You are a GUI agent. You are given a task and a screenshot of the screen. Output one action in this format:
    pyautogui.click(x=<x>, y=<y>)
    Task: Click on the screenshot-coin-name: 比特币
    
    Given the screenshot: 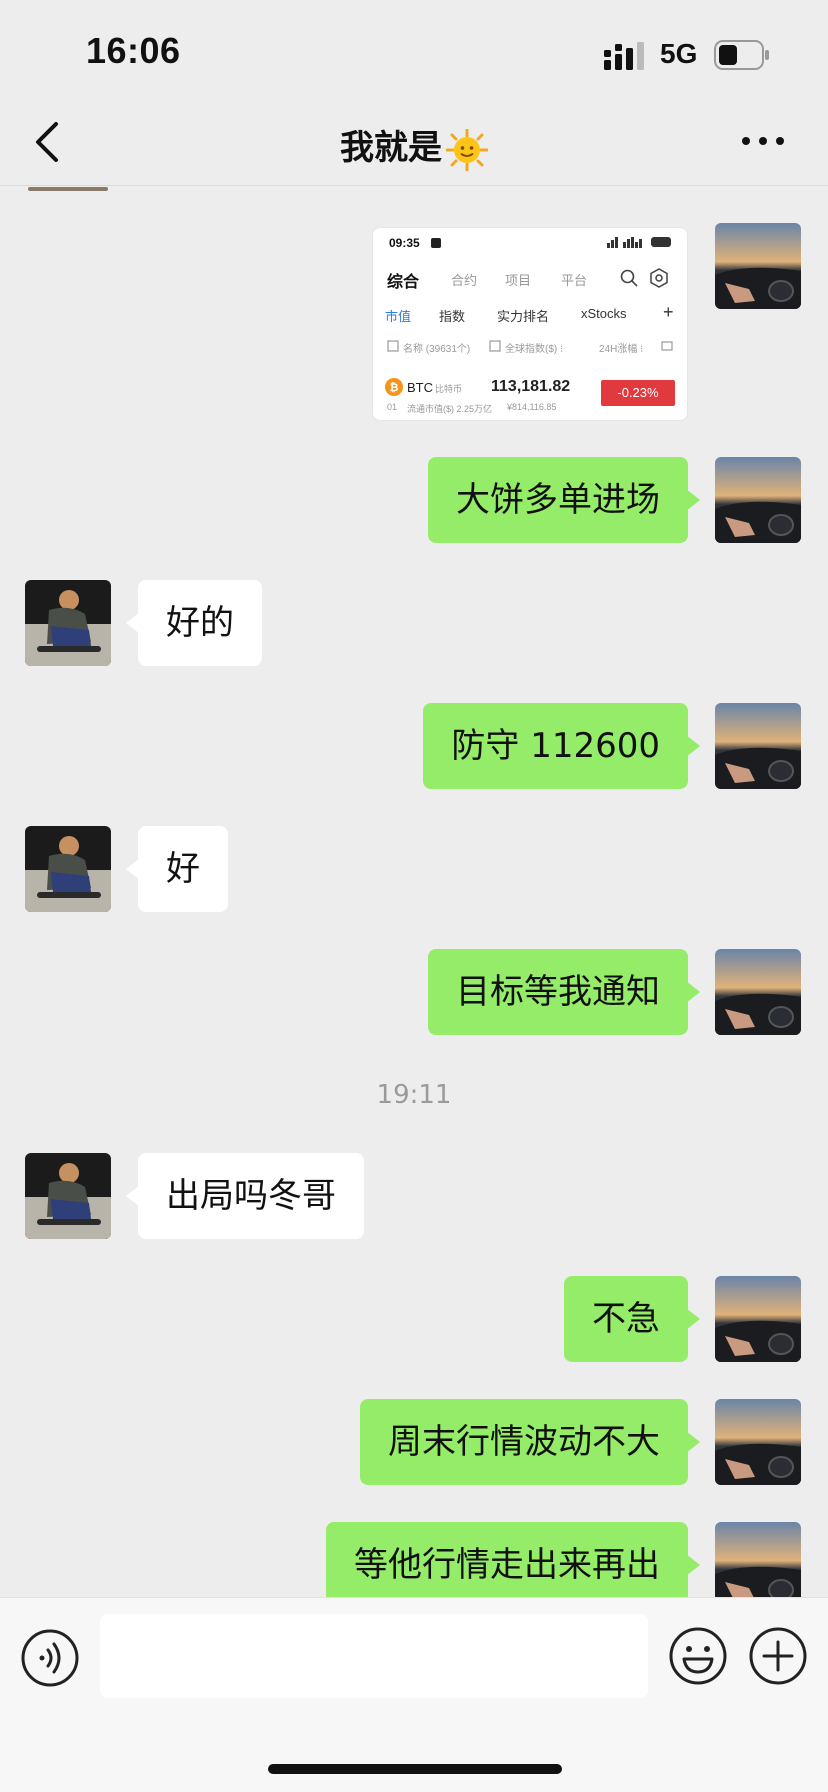 What is the action you would take?
    pyautogui.click(x=449, y=389)
    